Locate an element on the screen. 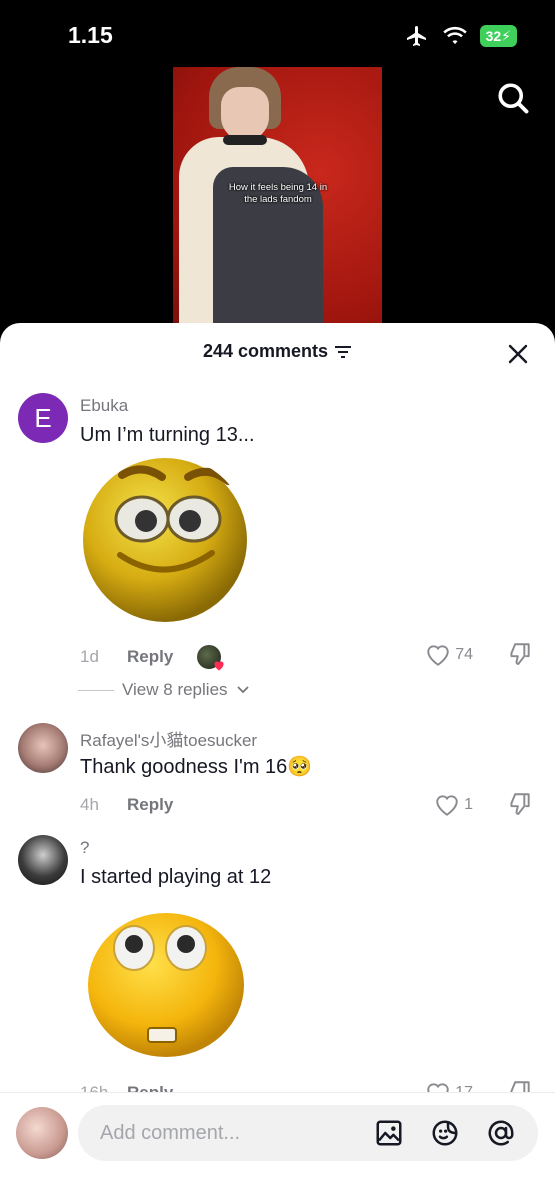 The image size is (555, 1200). mention-icon is located at coordinates (501, 1133).